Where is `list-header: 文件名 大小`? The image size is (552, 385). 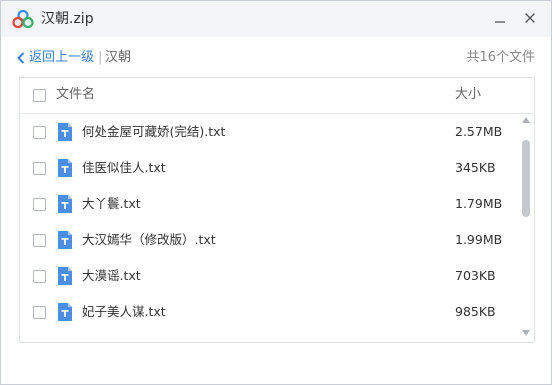 list-header: 文件名 大小 is located at coordinates (277, 96).